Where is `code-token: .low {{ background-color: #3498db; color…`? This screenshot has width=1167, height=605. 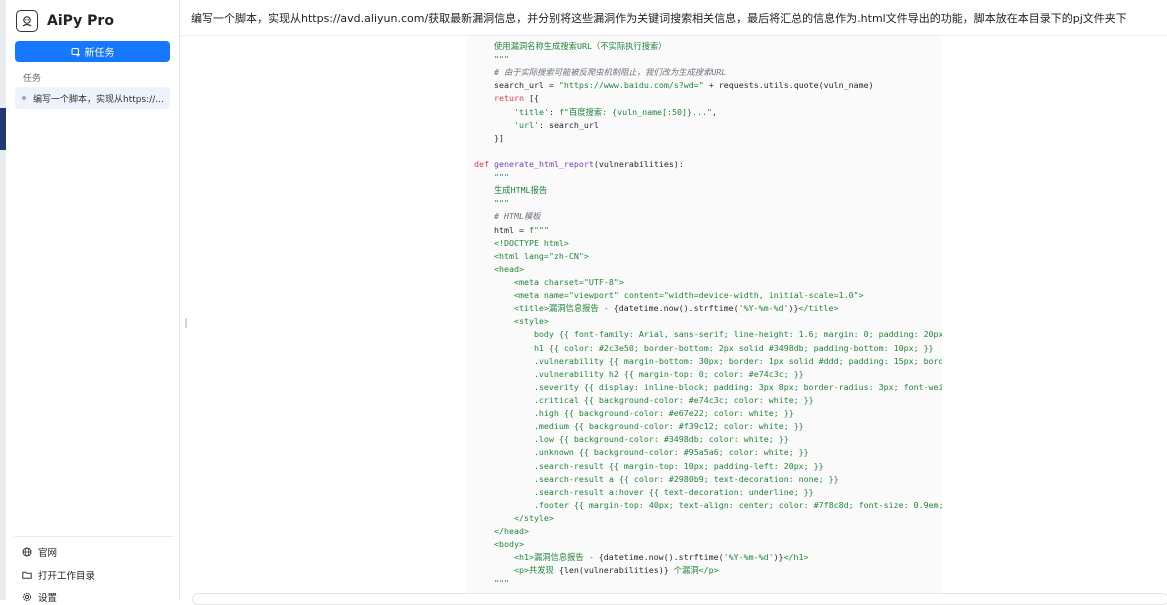 code-token: .low {{ background-color: #3498db; color… is located at coordinates (631, 439).